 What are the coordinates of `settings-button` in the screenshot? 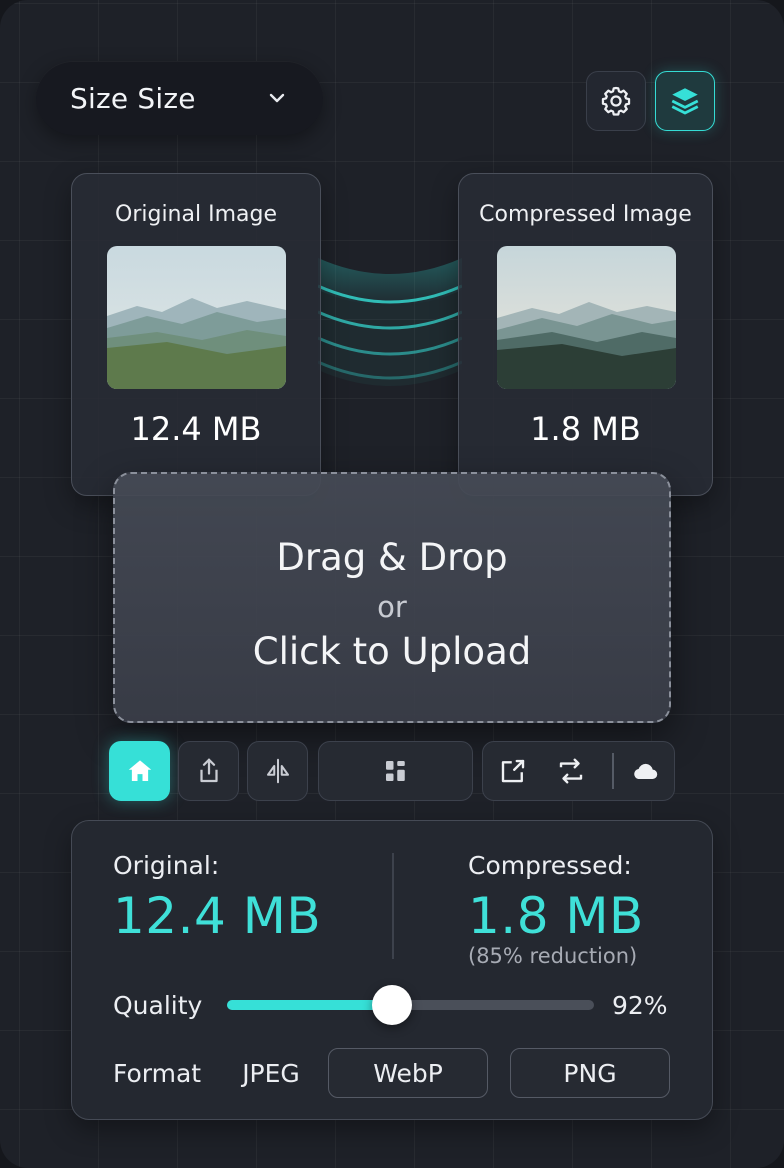 It's located at (616, 101).